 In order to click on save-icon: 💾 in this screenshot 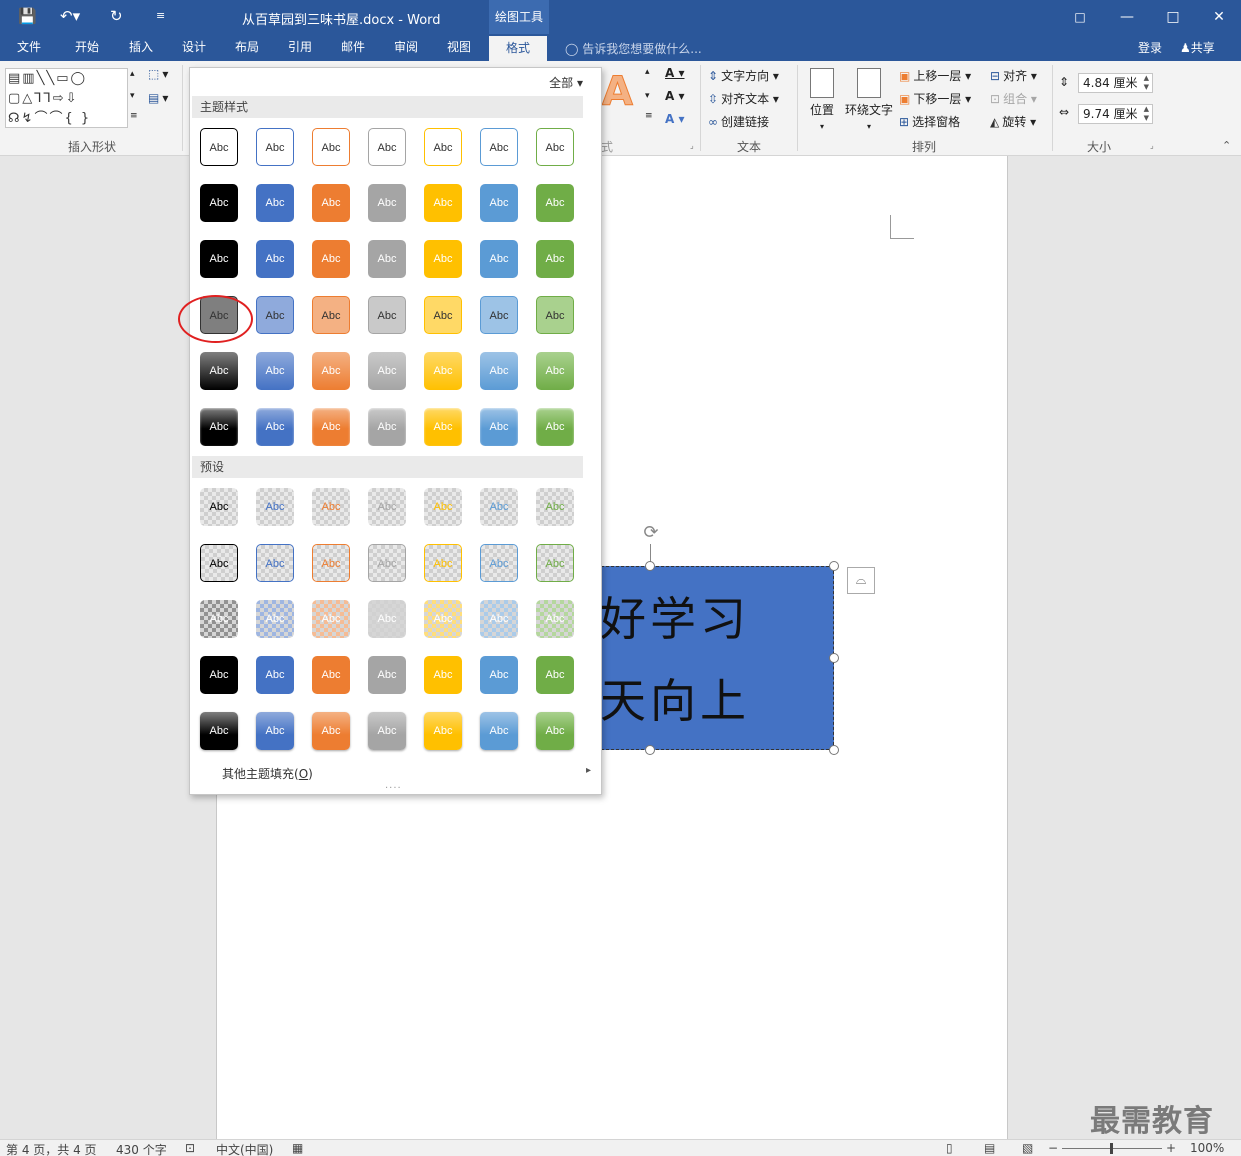, I will do `click(27, 16)`.